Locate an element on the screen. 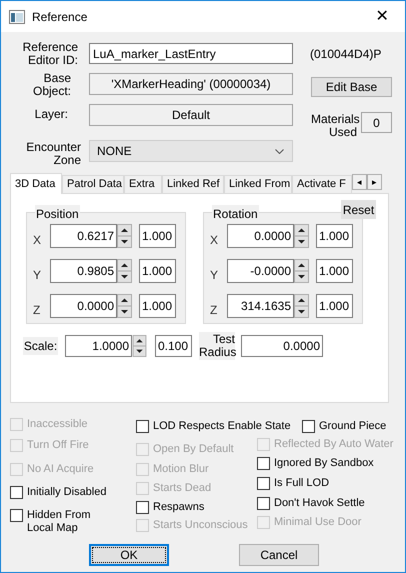 This screenshot has width=406, height=573. input-field: LuA_marker_LastEntry is located at coordinates (191, 53).